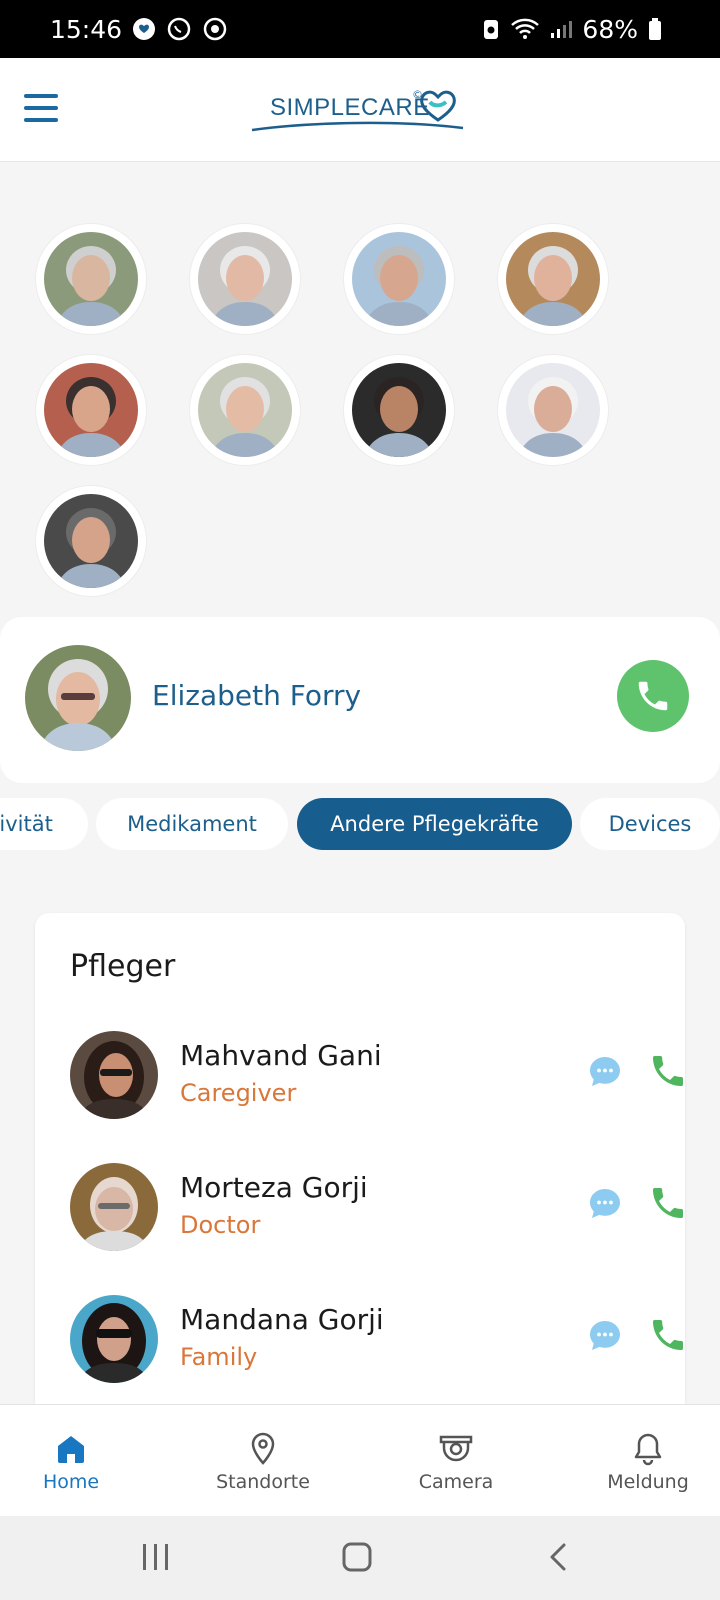 The image size is (720, 1600). I want to click on selected-person-photo, so click(78, 698).